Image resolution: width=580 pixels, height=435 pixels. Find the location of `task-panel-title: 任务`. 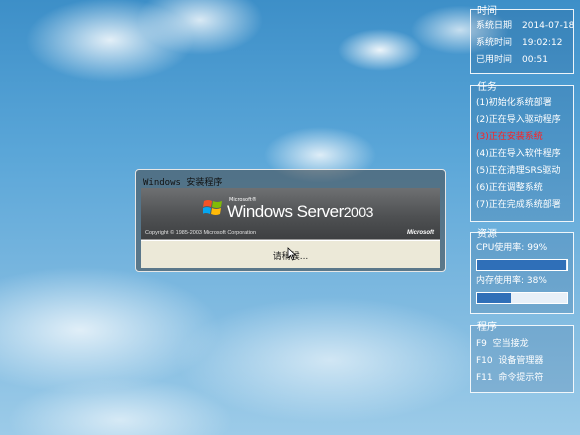

task-panel-title: 任务 is located at coordinates (487, 87).